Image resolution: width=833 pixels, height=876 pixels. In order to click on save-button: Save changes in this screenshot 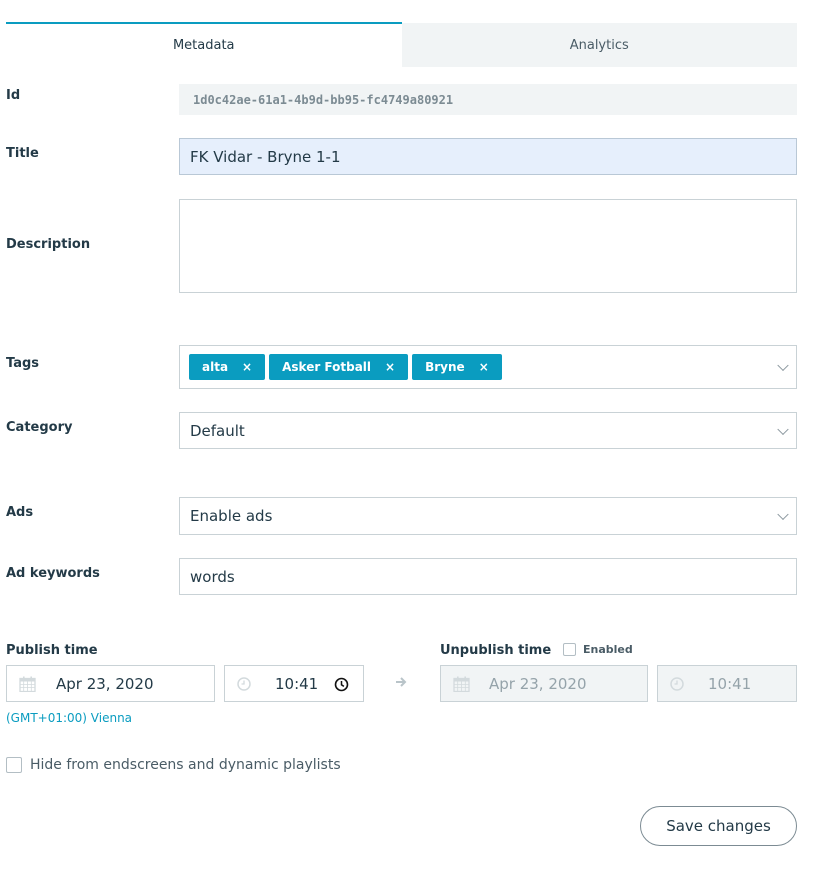, I will do `click(718, 826)`.